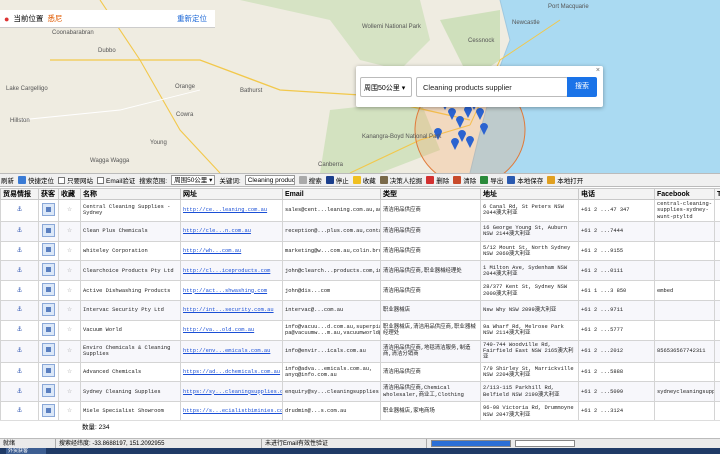 The width and height of the screenshot is (720, 454). What do you see at coordinates (529, 194) in the screenshot?
I see `column-header: 地址` at bounding box center [529, 194].